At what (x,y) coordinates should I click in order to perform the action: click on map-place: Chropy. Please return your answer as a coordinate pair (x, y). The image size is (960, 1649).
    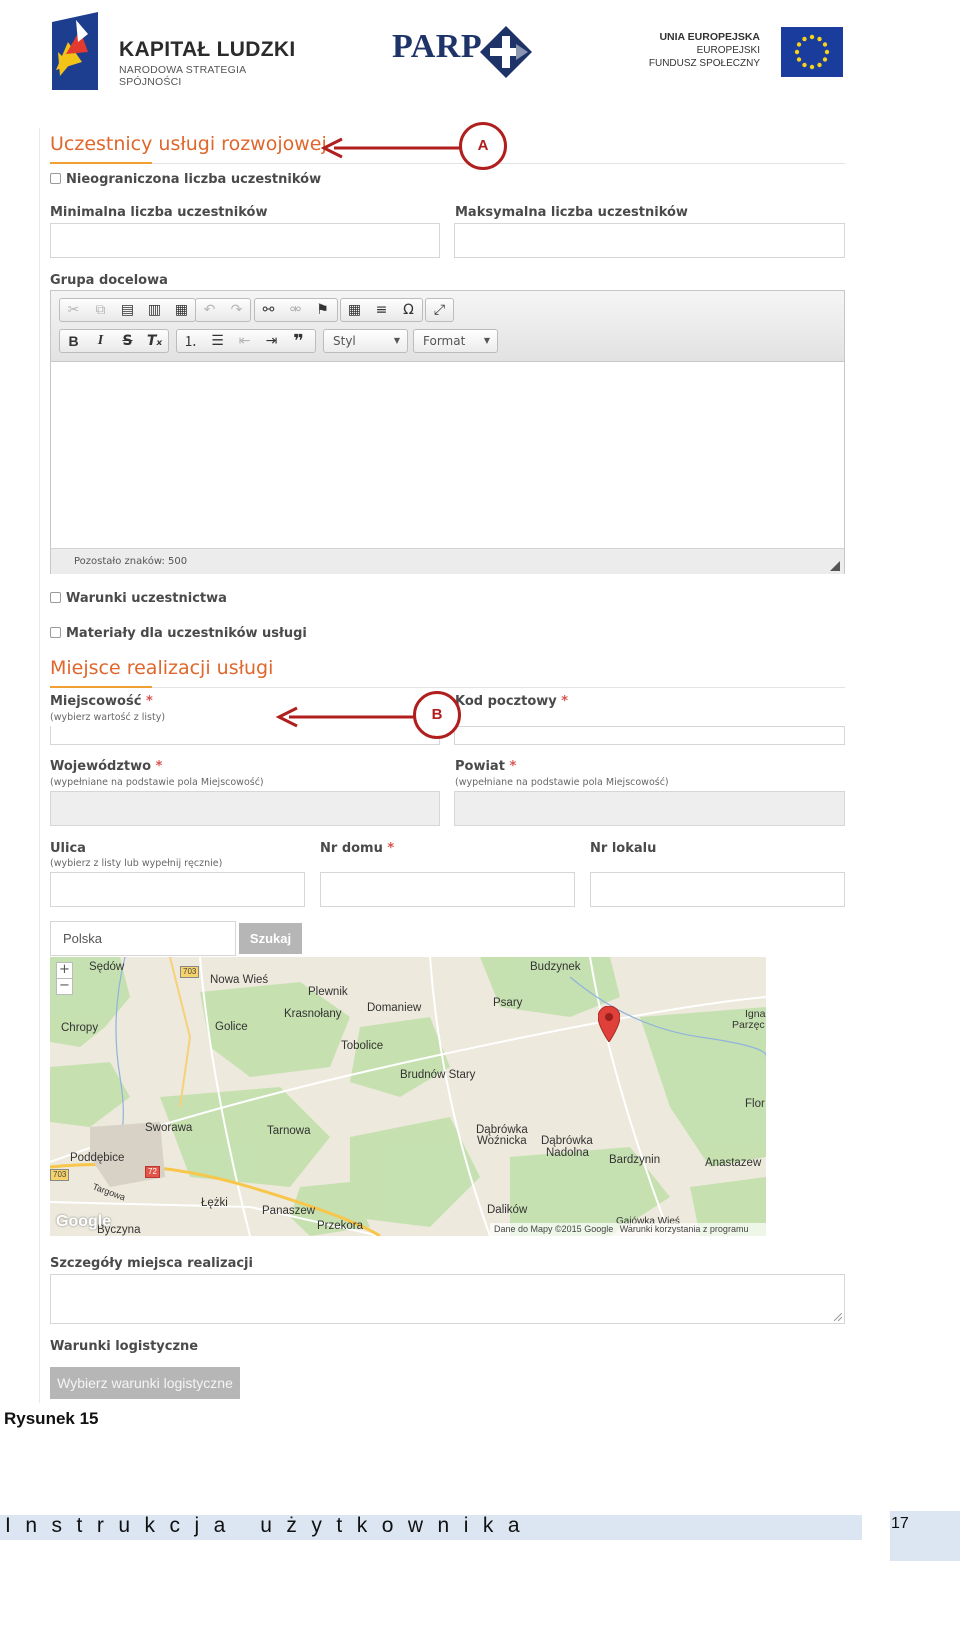
    Looking at the image, I should click on (80, 1028).